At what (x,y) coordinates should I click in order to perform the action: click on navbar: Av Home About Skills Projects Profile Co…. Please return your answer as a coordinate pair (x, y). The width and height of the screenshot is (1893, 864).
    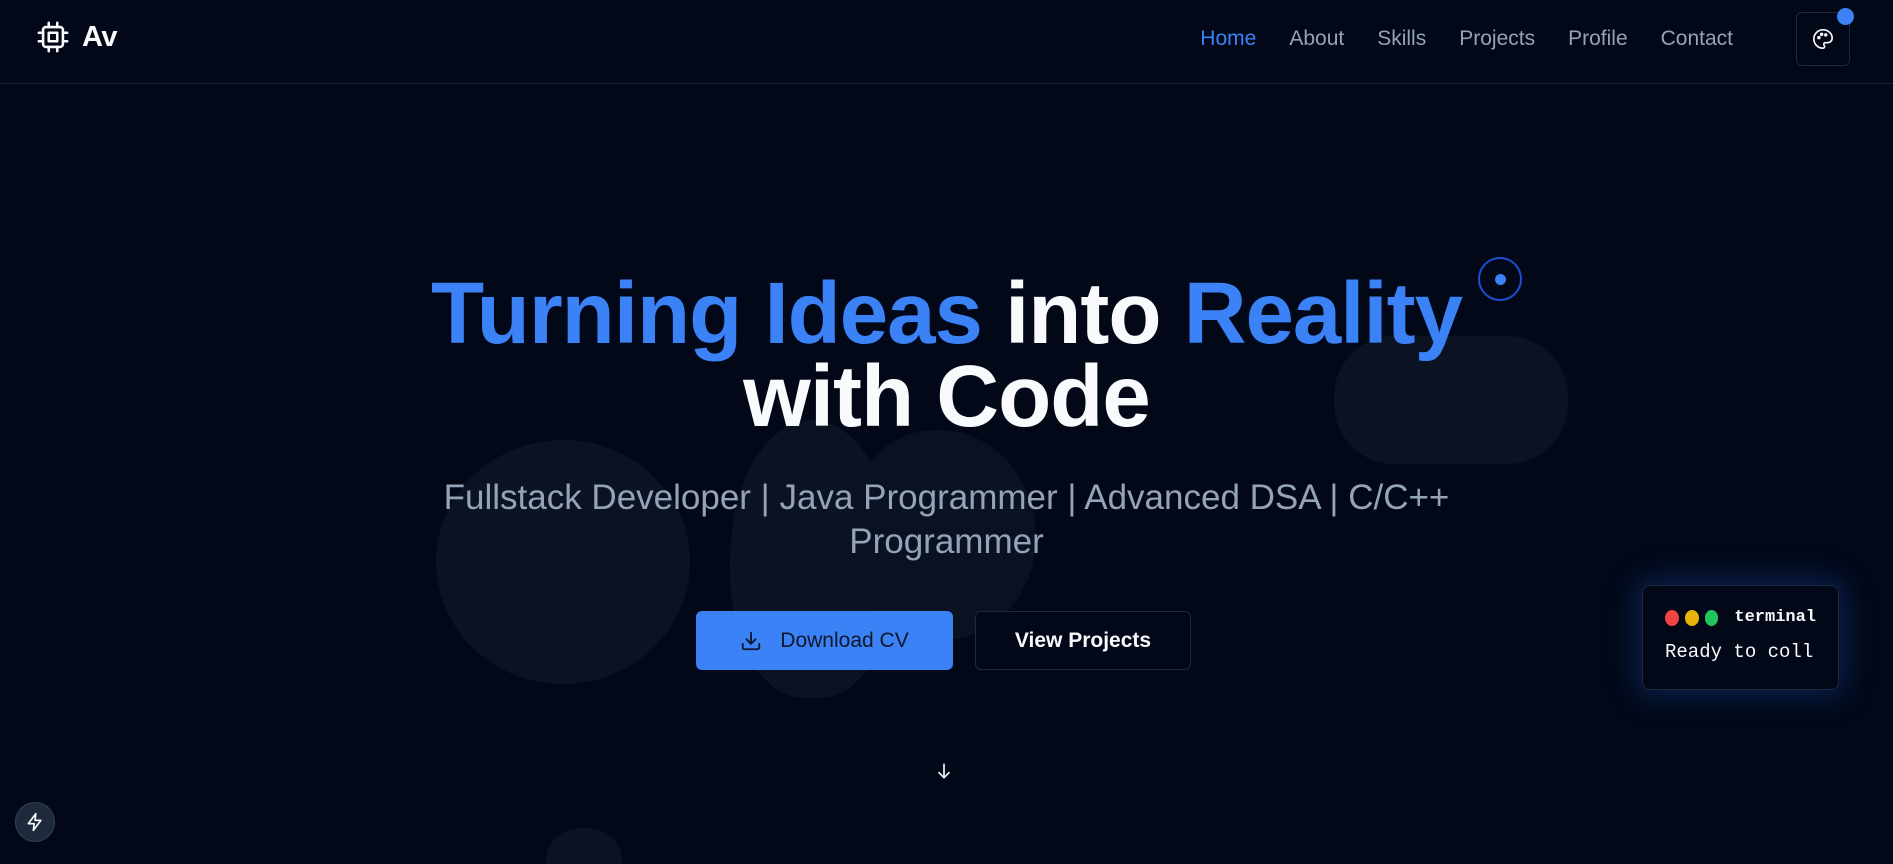
    Looking at the image, I should click on (946, 42).